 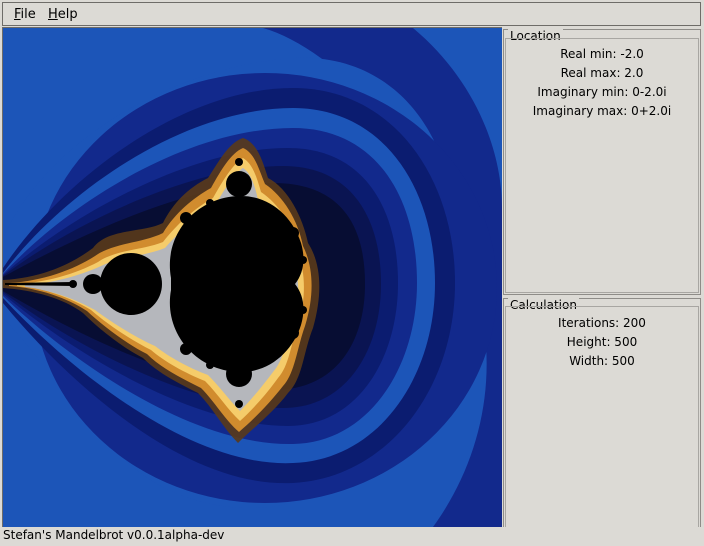 I want to click on set-right-lower-small-bulb, so click(x=303, y=310).